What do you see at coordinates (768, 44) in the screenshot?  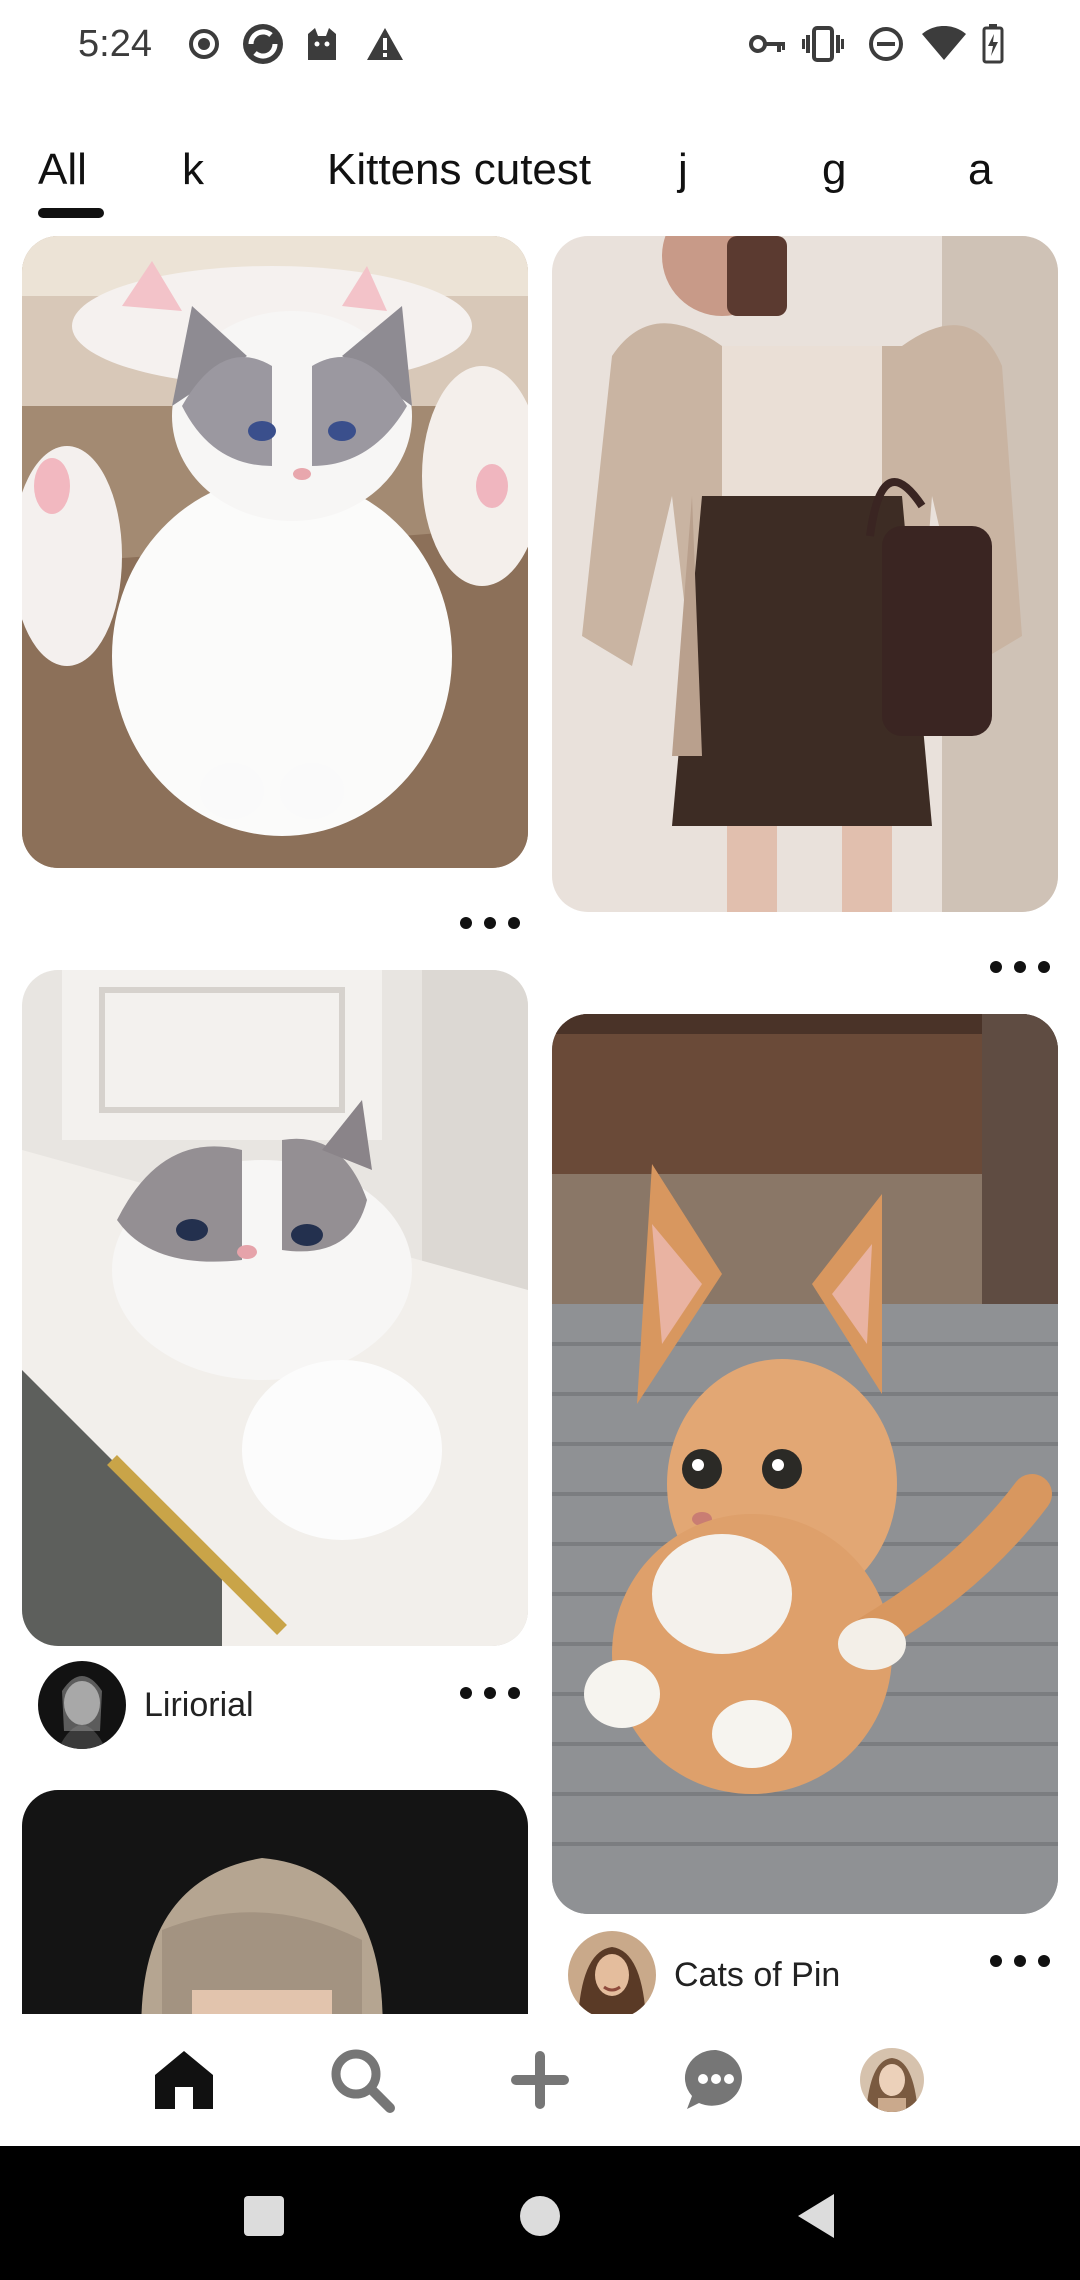 I see `vpn-key-icon` at bounding box center [768, 44].